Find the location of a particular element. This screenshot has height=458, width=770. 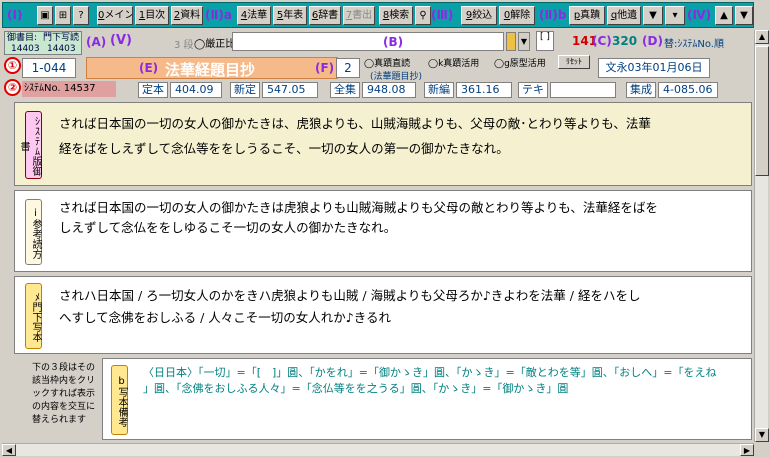

export-label: 書出 is located at coordinates (362, 15).